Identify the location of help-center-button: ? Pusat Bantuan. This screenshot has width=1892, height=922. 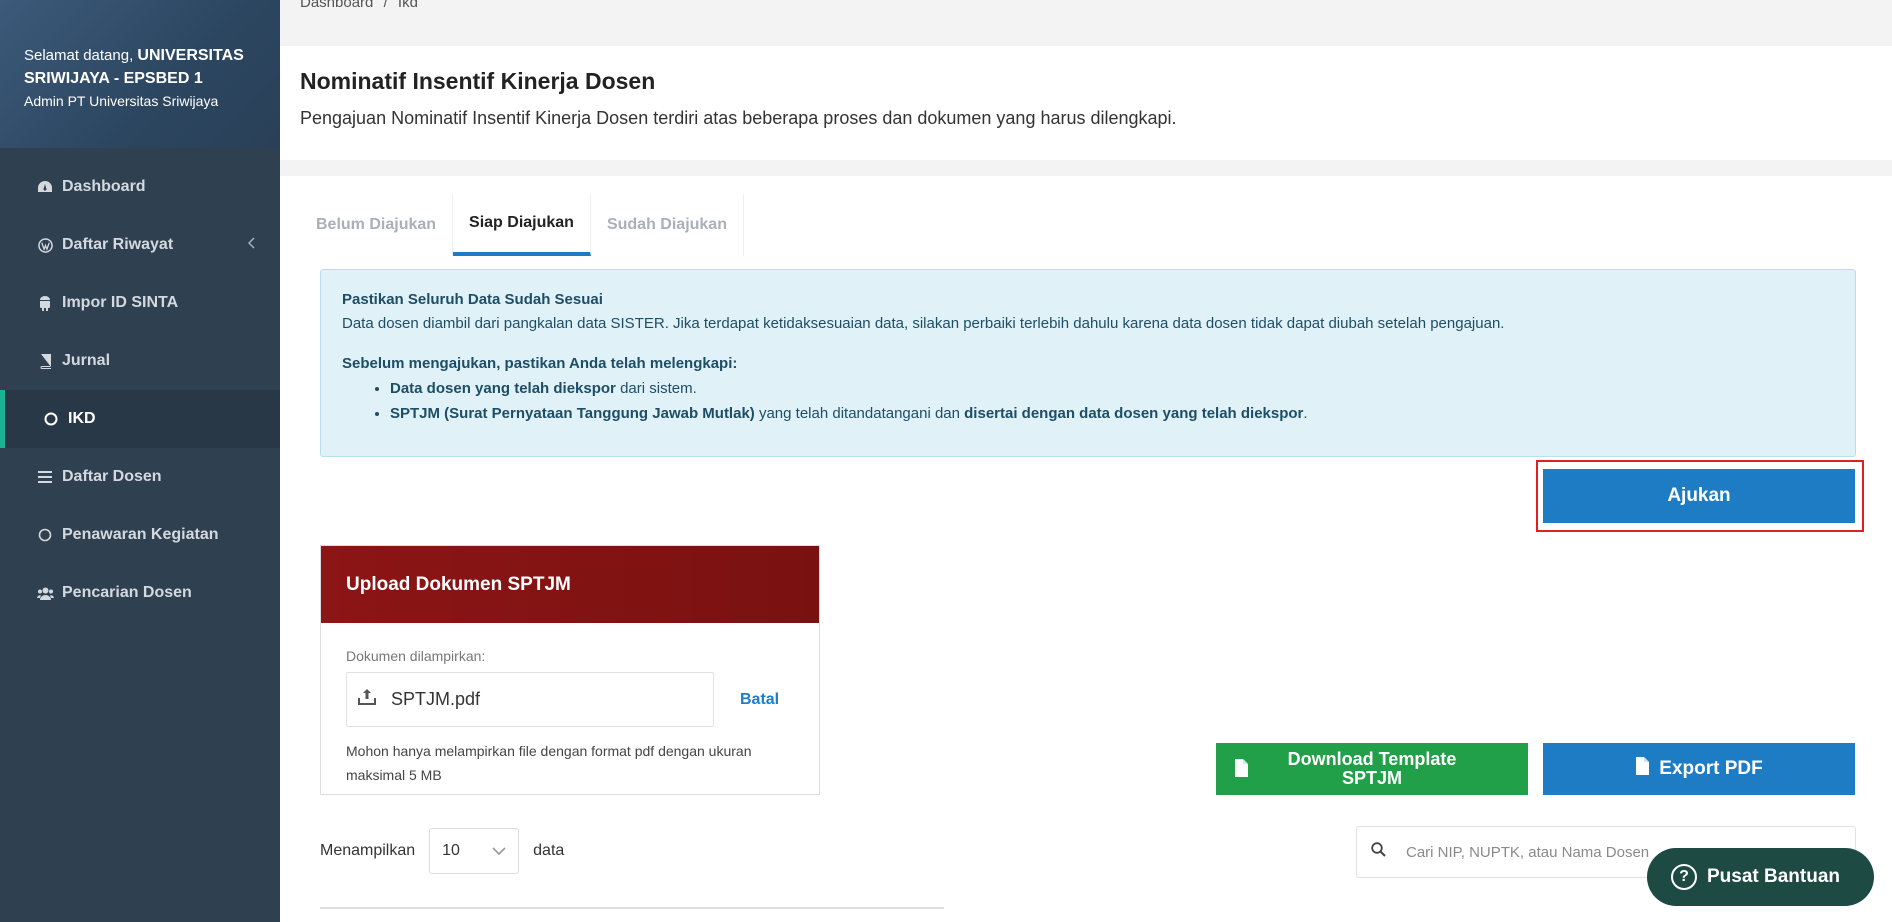
(1760, 877).